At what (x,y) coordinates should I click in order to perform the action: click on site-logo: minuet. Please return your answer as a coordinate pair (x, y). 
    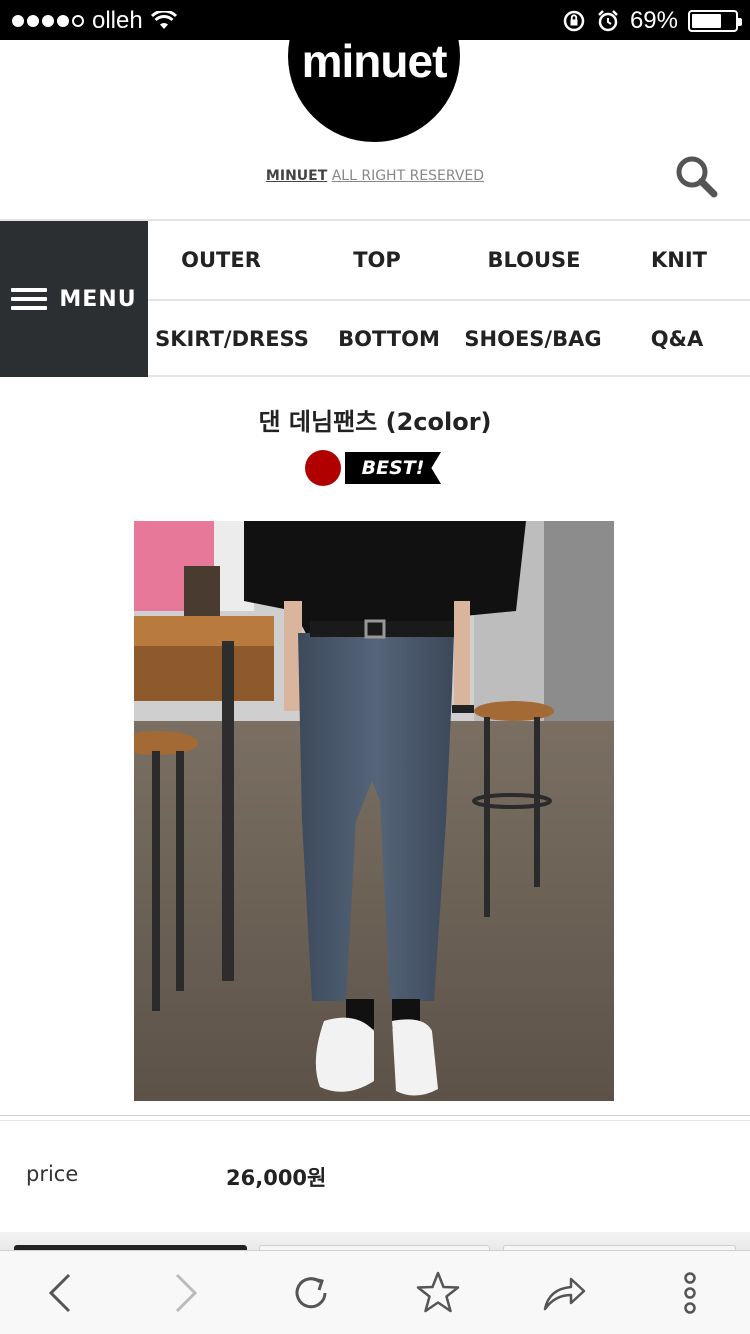
    Looking at the image, I should click on (374, 71).